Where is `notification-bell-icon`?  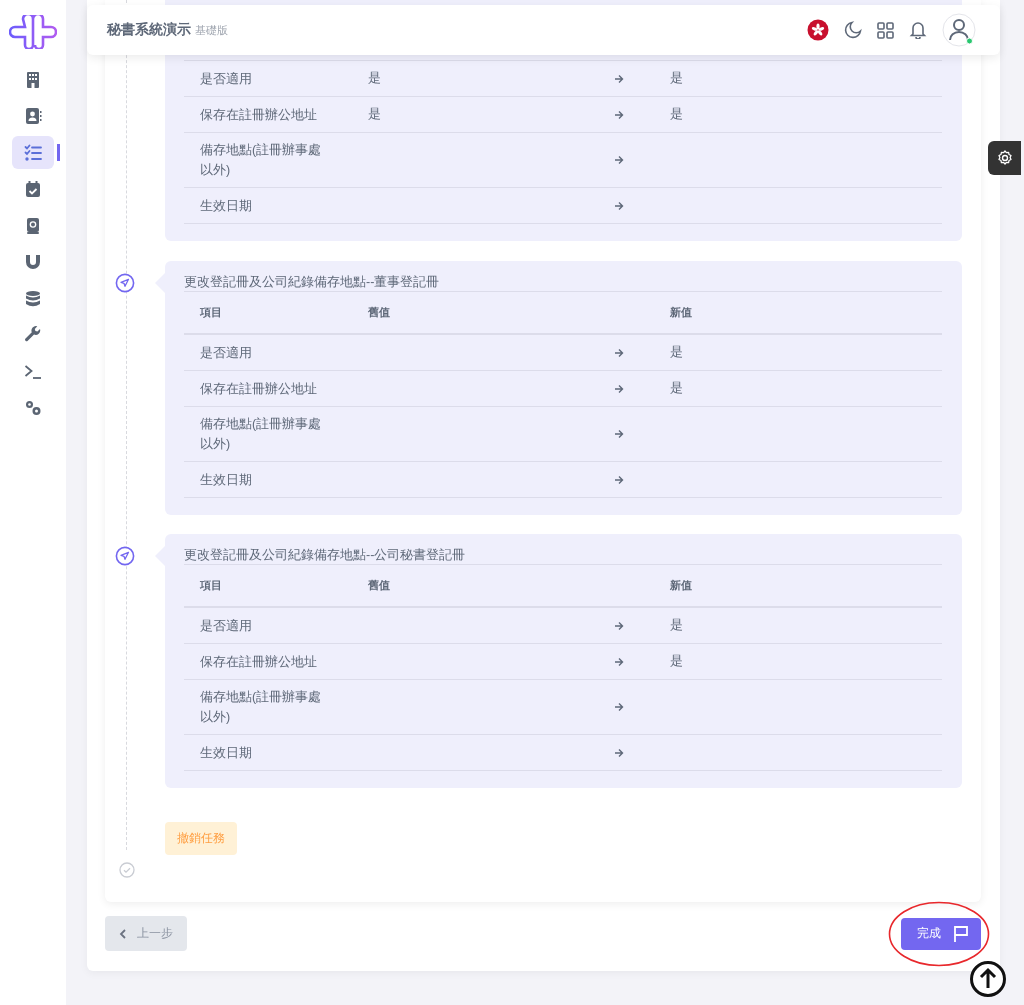 notification-bell-icon is located at coordinates (918, 30).